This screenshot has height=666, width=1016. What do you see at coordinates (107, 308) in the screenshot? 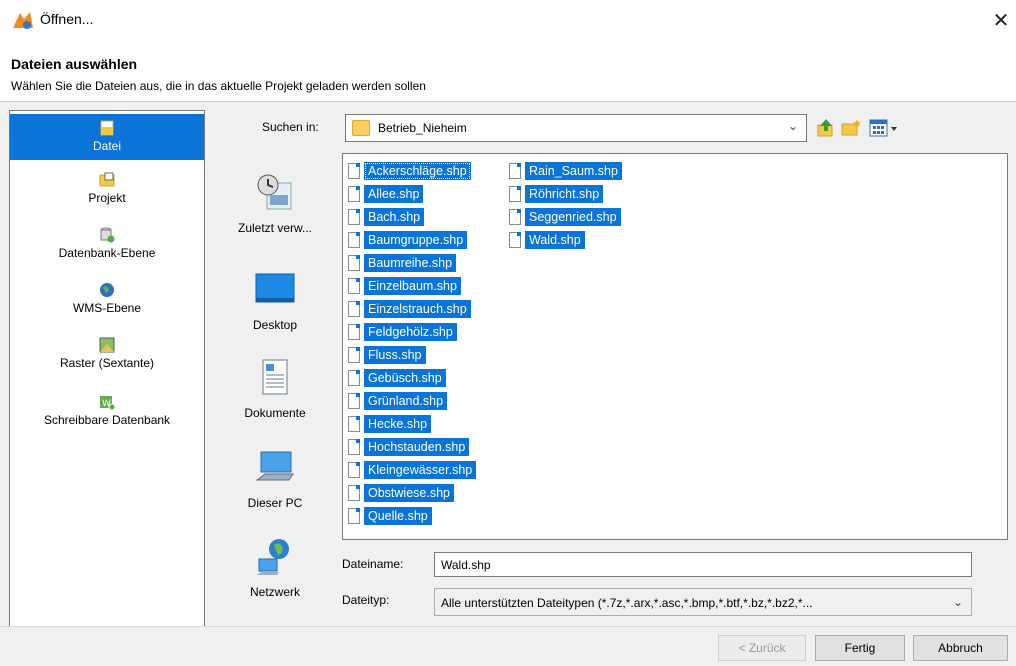
I see `sidebar-item-label: WMS-Ebene` at bounding box center [107, 308].